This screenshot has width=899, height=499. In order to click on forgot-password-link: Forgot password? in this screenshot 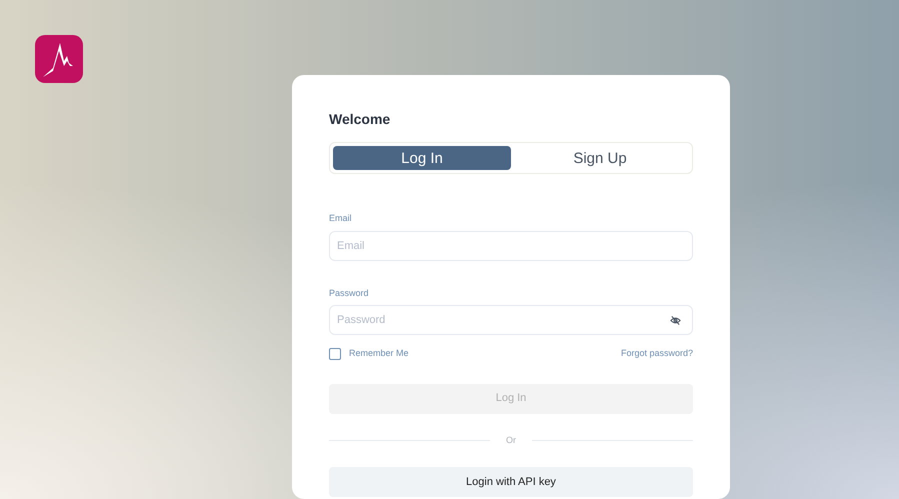, I will do `click(656, 353)`.